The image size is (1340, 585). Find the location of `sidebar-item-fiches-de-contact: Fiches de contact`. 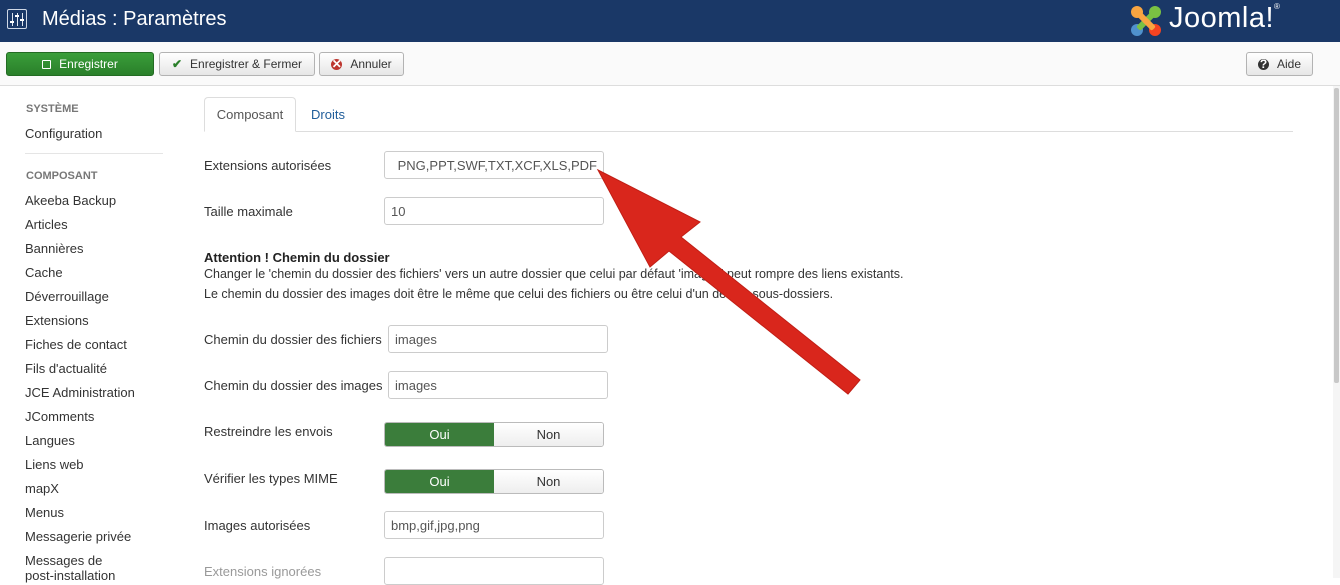

sidebar-item-fiches-de-contact: Fiches de contact is located at coordinates (76, 344).